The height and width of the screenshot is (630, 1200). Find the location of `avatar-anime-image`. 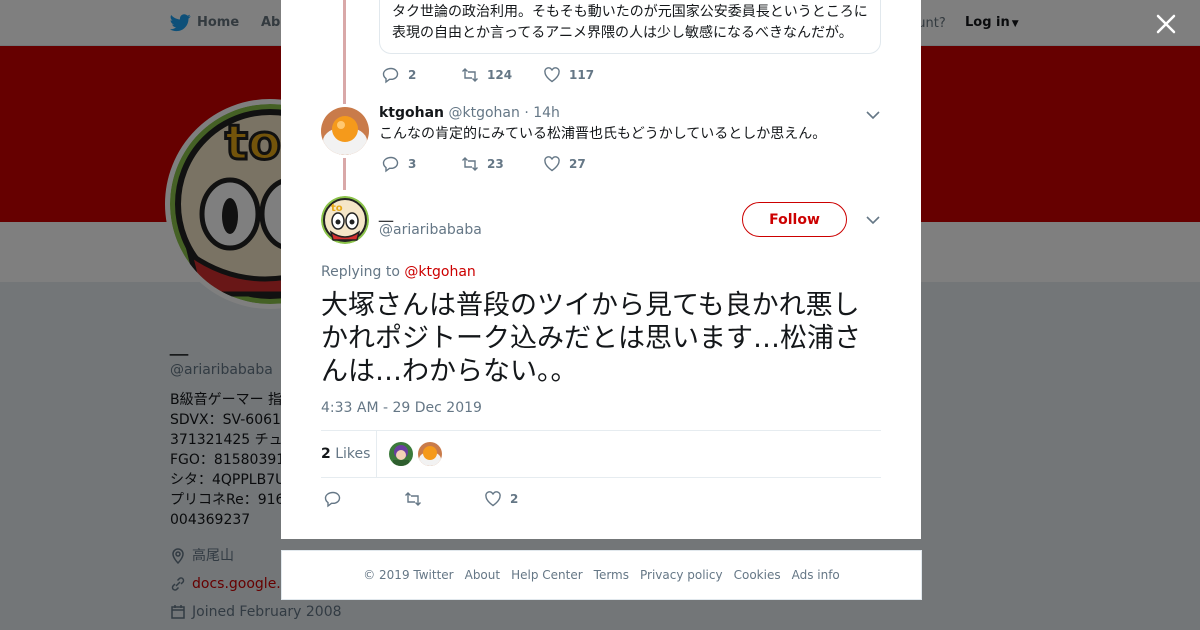

avatar-anime-image is located at coordinates (401, 454).